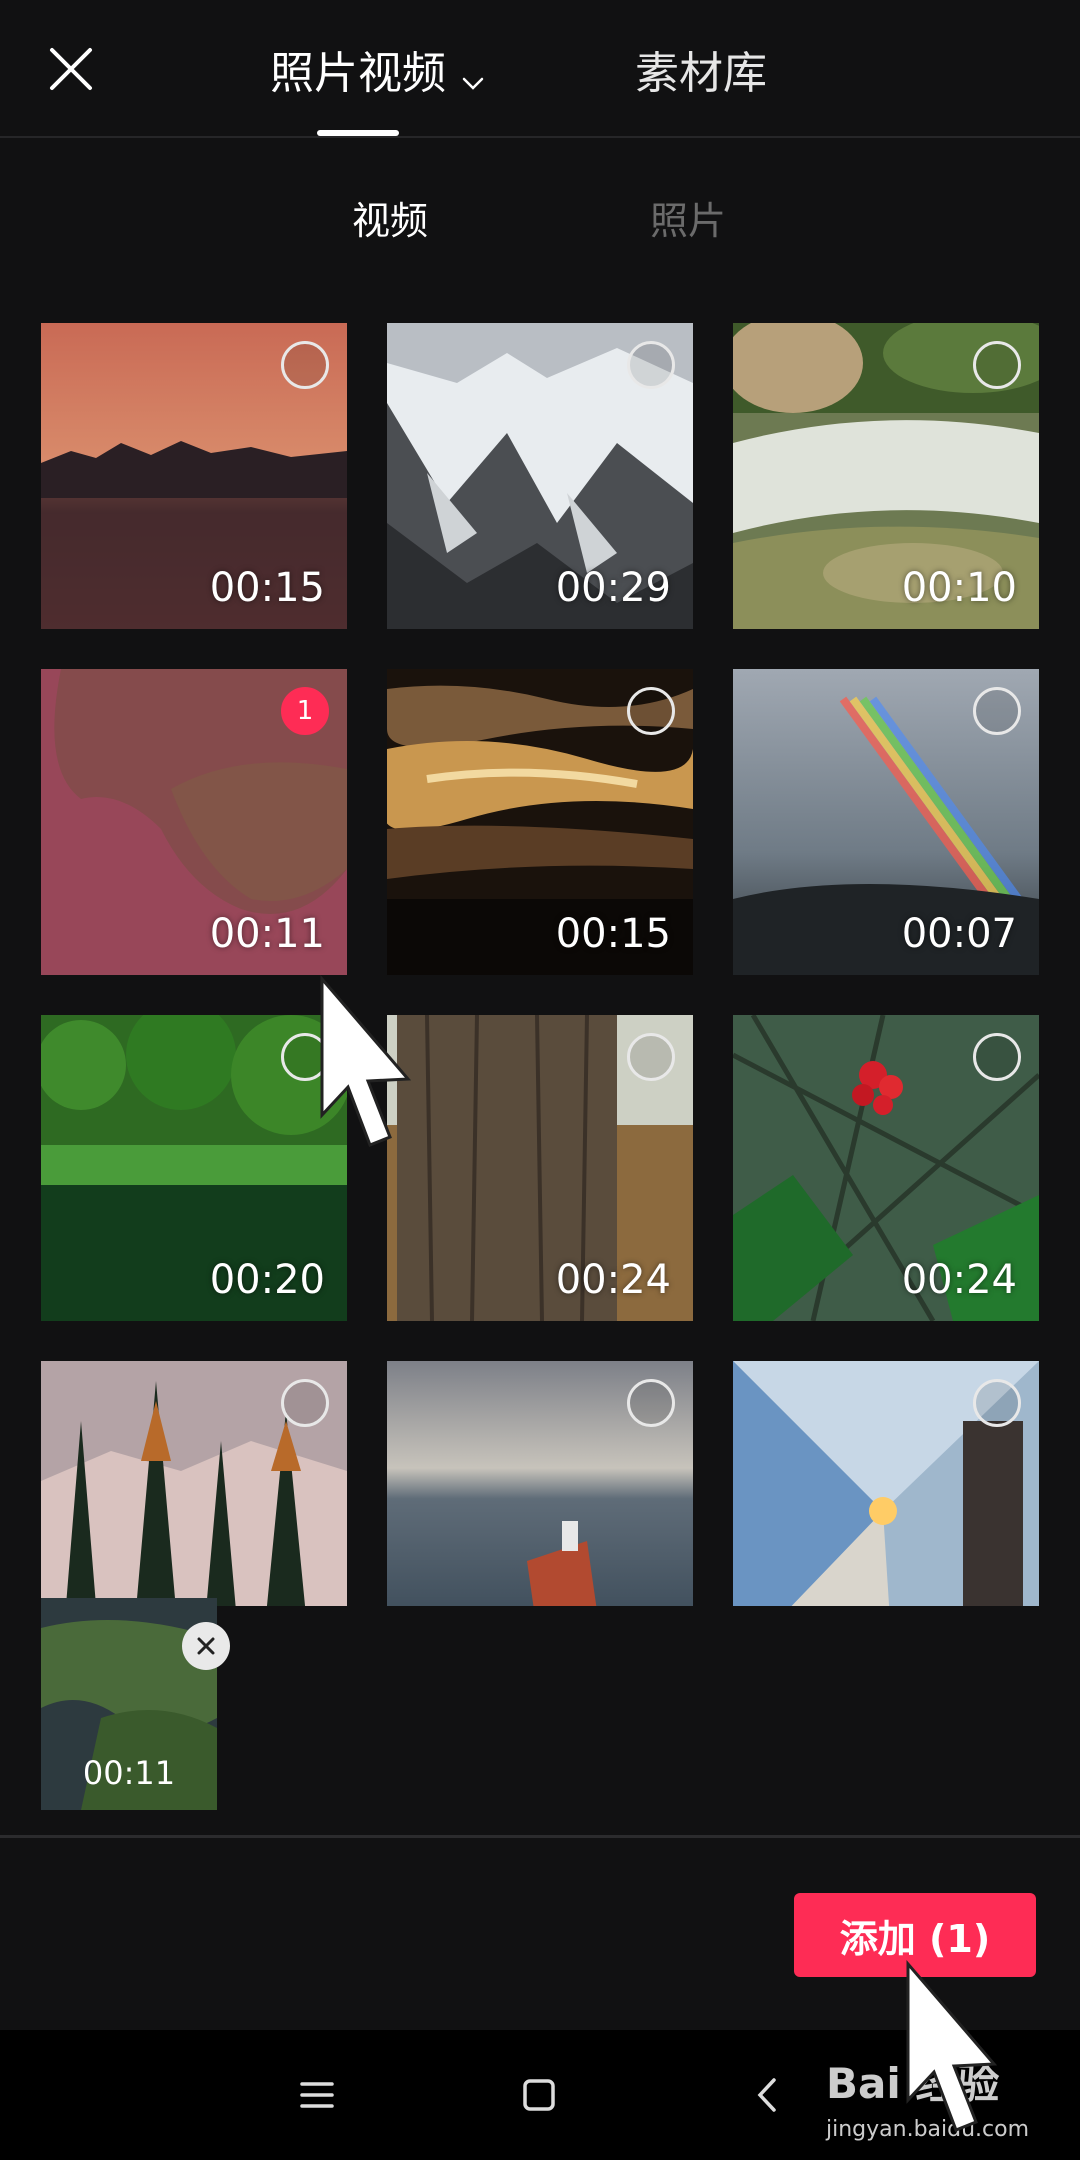  Describe the element at coordinates (701, 73) in the screenshot. I see `tab-material-library-label: 素材库` at that location.